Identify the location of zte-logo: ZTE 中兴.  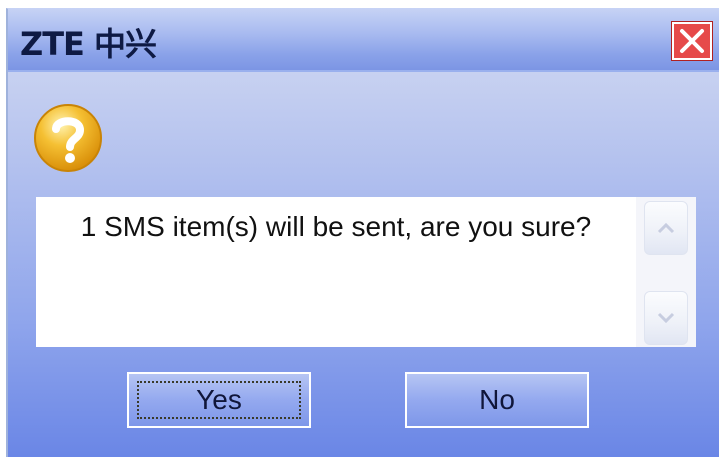
(88, 44).